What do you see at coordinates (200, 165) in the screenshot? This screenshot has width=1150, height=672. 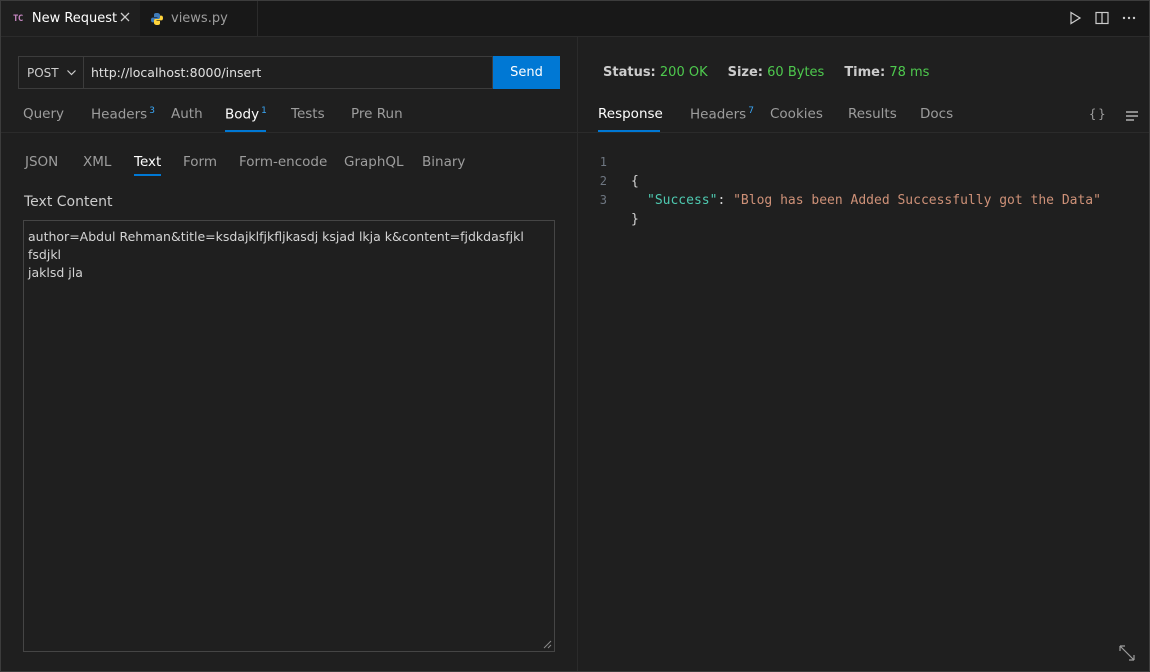 I see `tab-form: Form` at bounding box center [200, 165].